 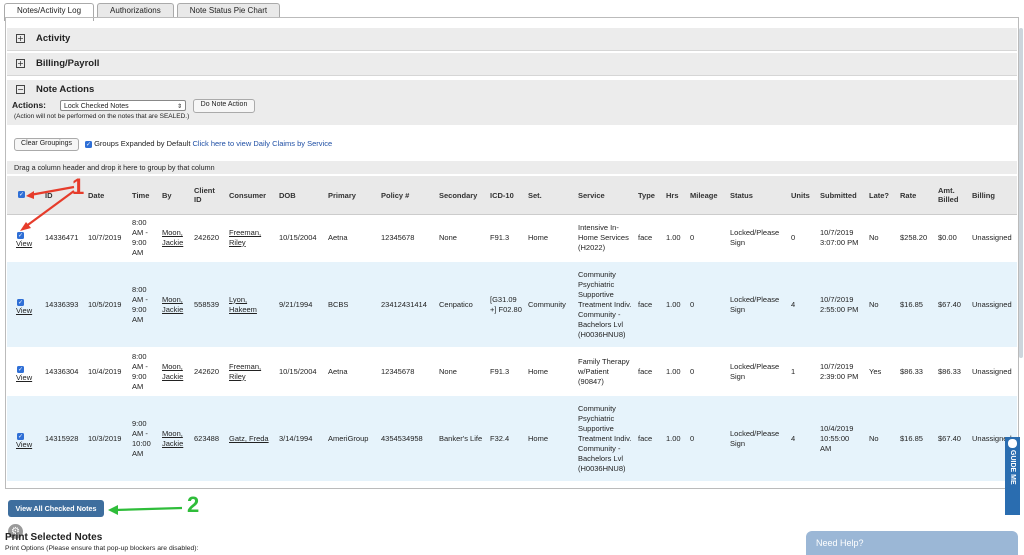 I want to click on annotation-arrowhead-1a, so click(x=30, y=195).